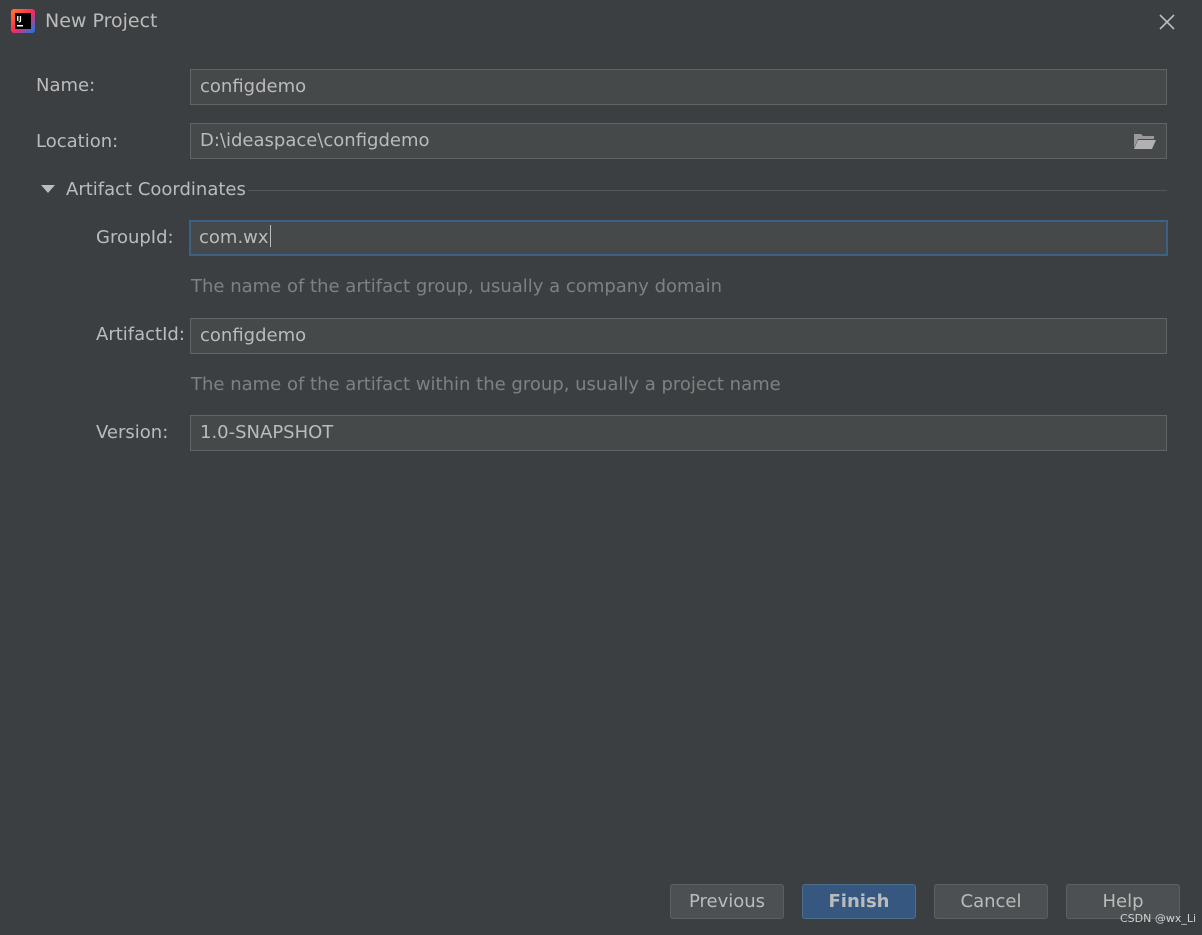 The width and height of the screenshot is (1202, 935). Describe the element at coordinates (678, 87) in the screenshot. I see `name-input: configdemo` at that location.